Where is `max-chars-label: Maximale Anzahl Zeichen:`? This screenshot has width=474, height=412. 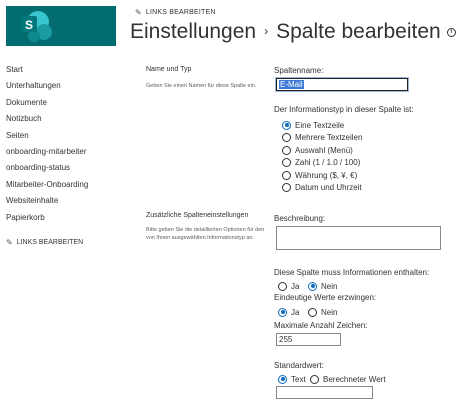 max-chars-label: Maximale Anzahl Zeichen: is located at coordinates (321, 325).